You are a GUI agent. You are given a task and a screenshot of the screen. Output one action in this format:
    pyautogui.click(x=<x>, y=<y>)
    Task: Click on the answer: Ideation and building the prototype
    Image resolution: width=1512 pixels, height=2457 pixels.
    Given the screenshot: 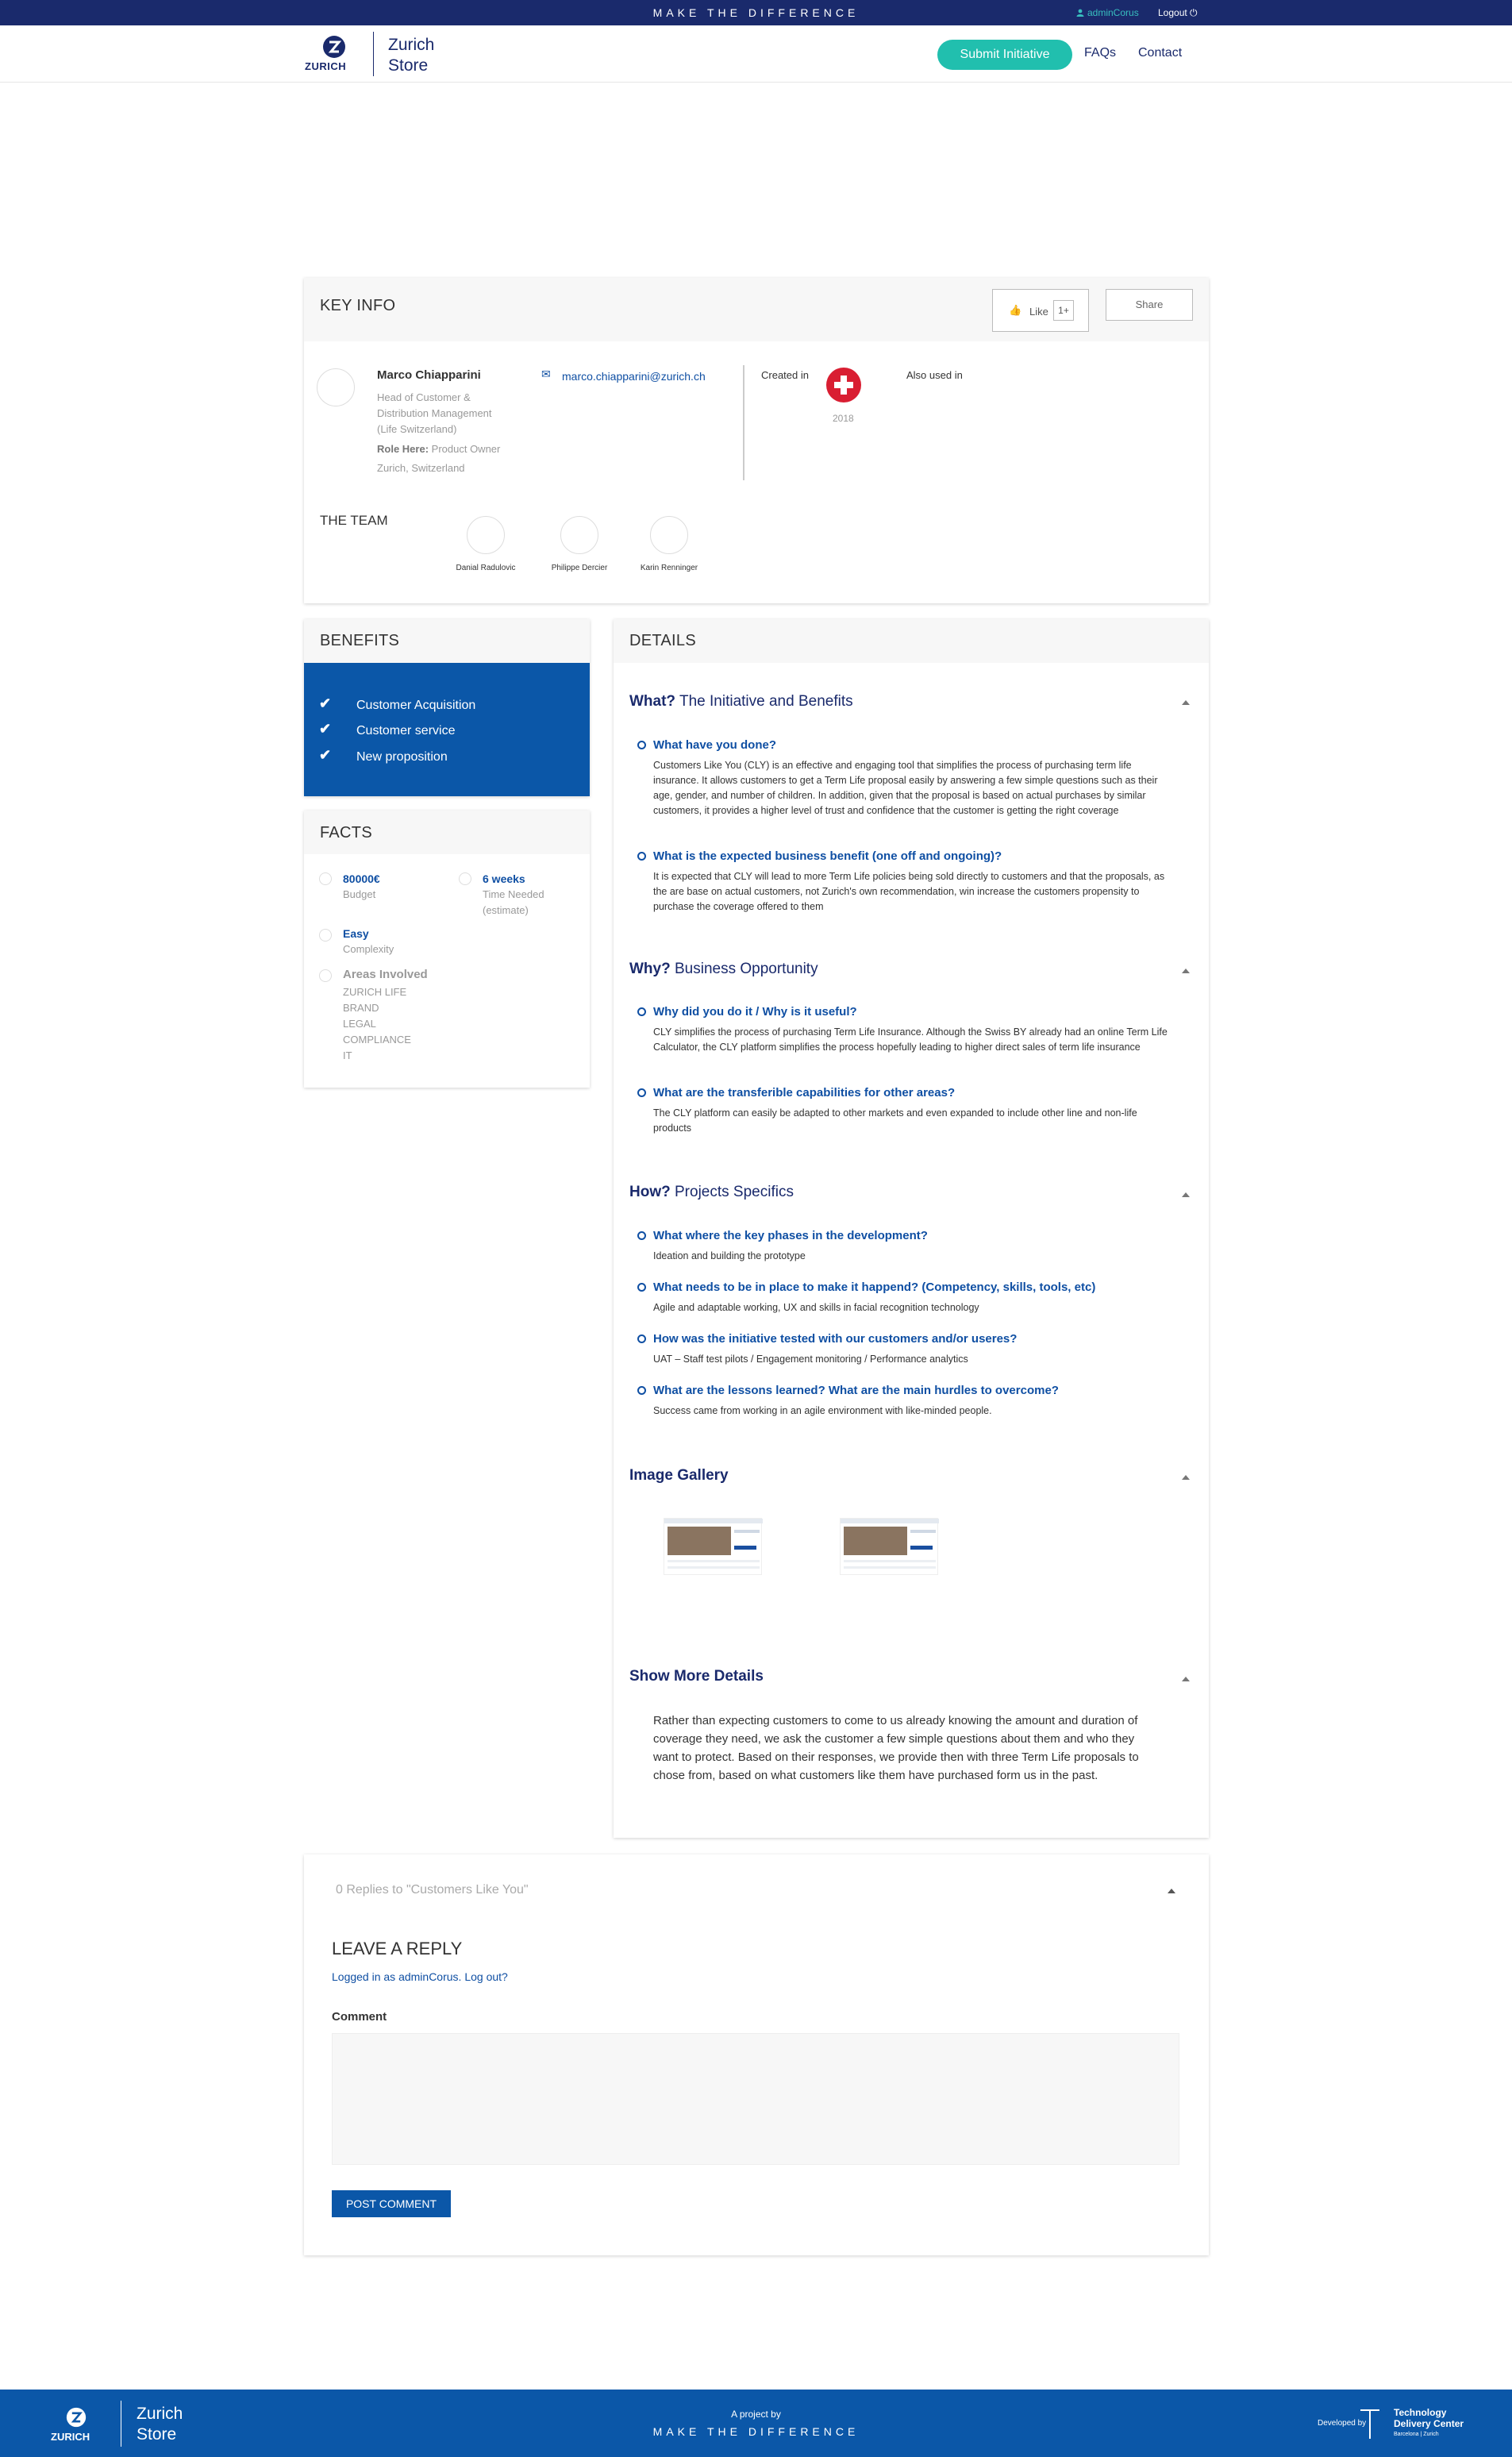 What is the action you would take?
    pyautogui.click(x=729, y=1255)
    